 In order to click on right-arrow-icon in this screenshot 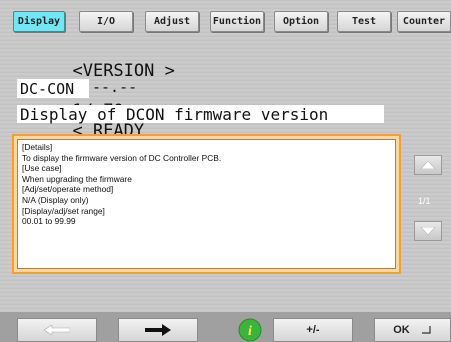, I will do `click(158, 330)`.